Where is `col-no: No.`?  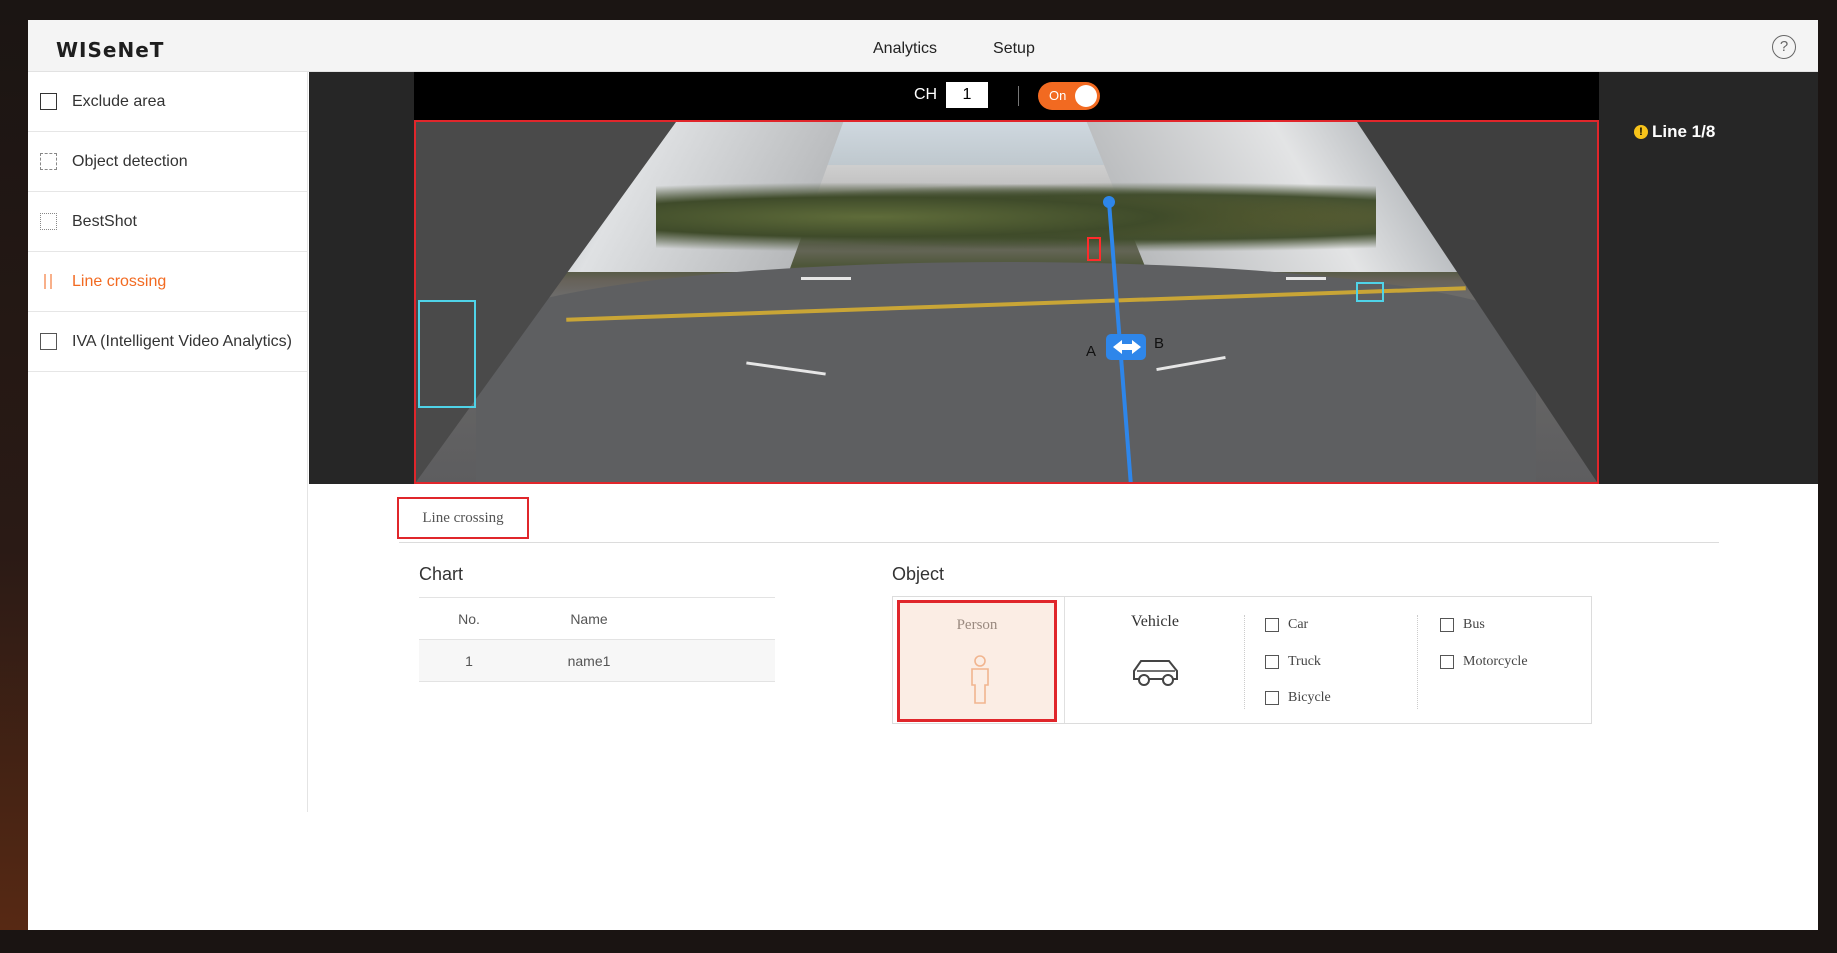 col-no: No. is located at coordinates (469, 618).